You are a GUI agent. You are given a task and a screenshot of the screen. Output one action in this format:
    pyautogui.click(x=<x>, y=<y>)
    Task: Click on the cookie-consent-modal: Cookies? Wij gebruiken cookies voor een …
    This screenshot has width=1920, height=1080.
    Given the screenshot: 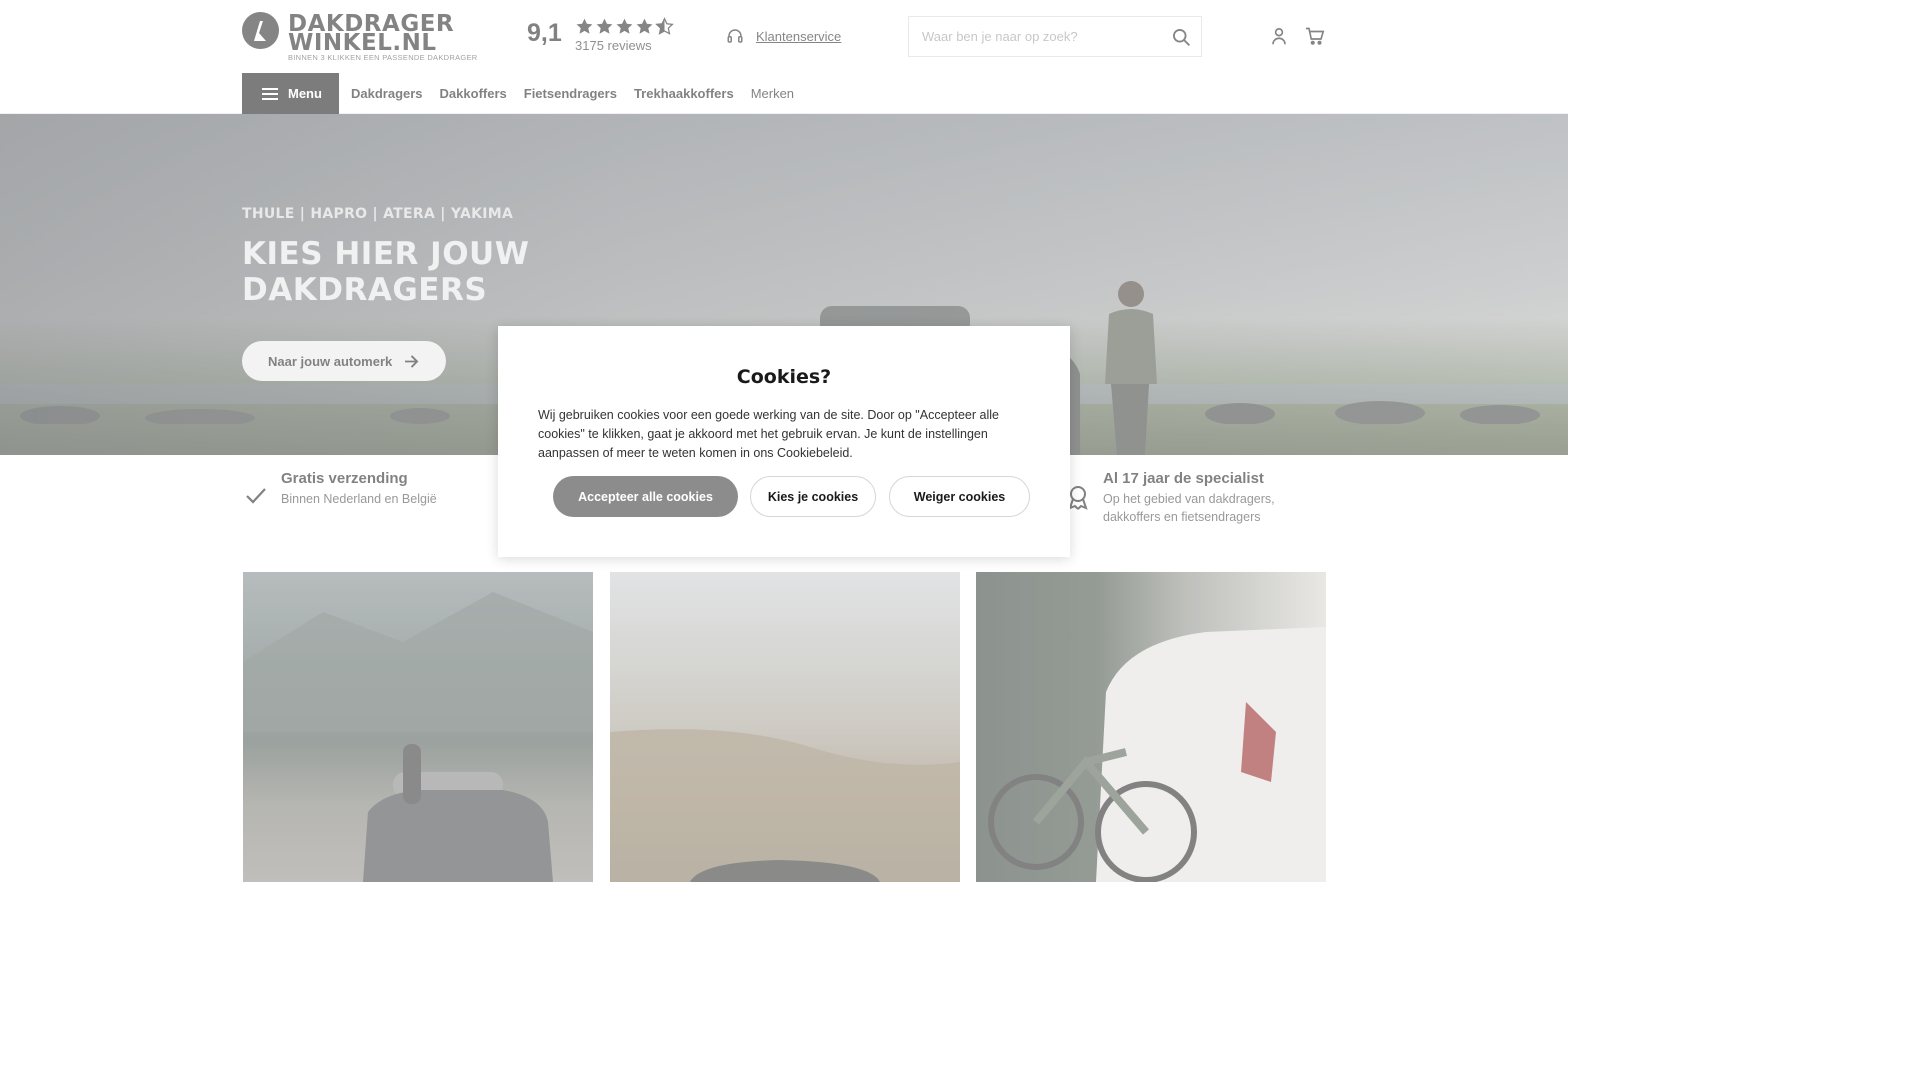 What is the action you would take?
    pyautogui.click(x=784, y=441)
    